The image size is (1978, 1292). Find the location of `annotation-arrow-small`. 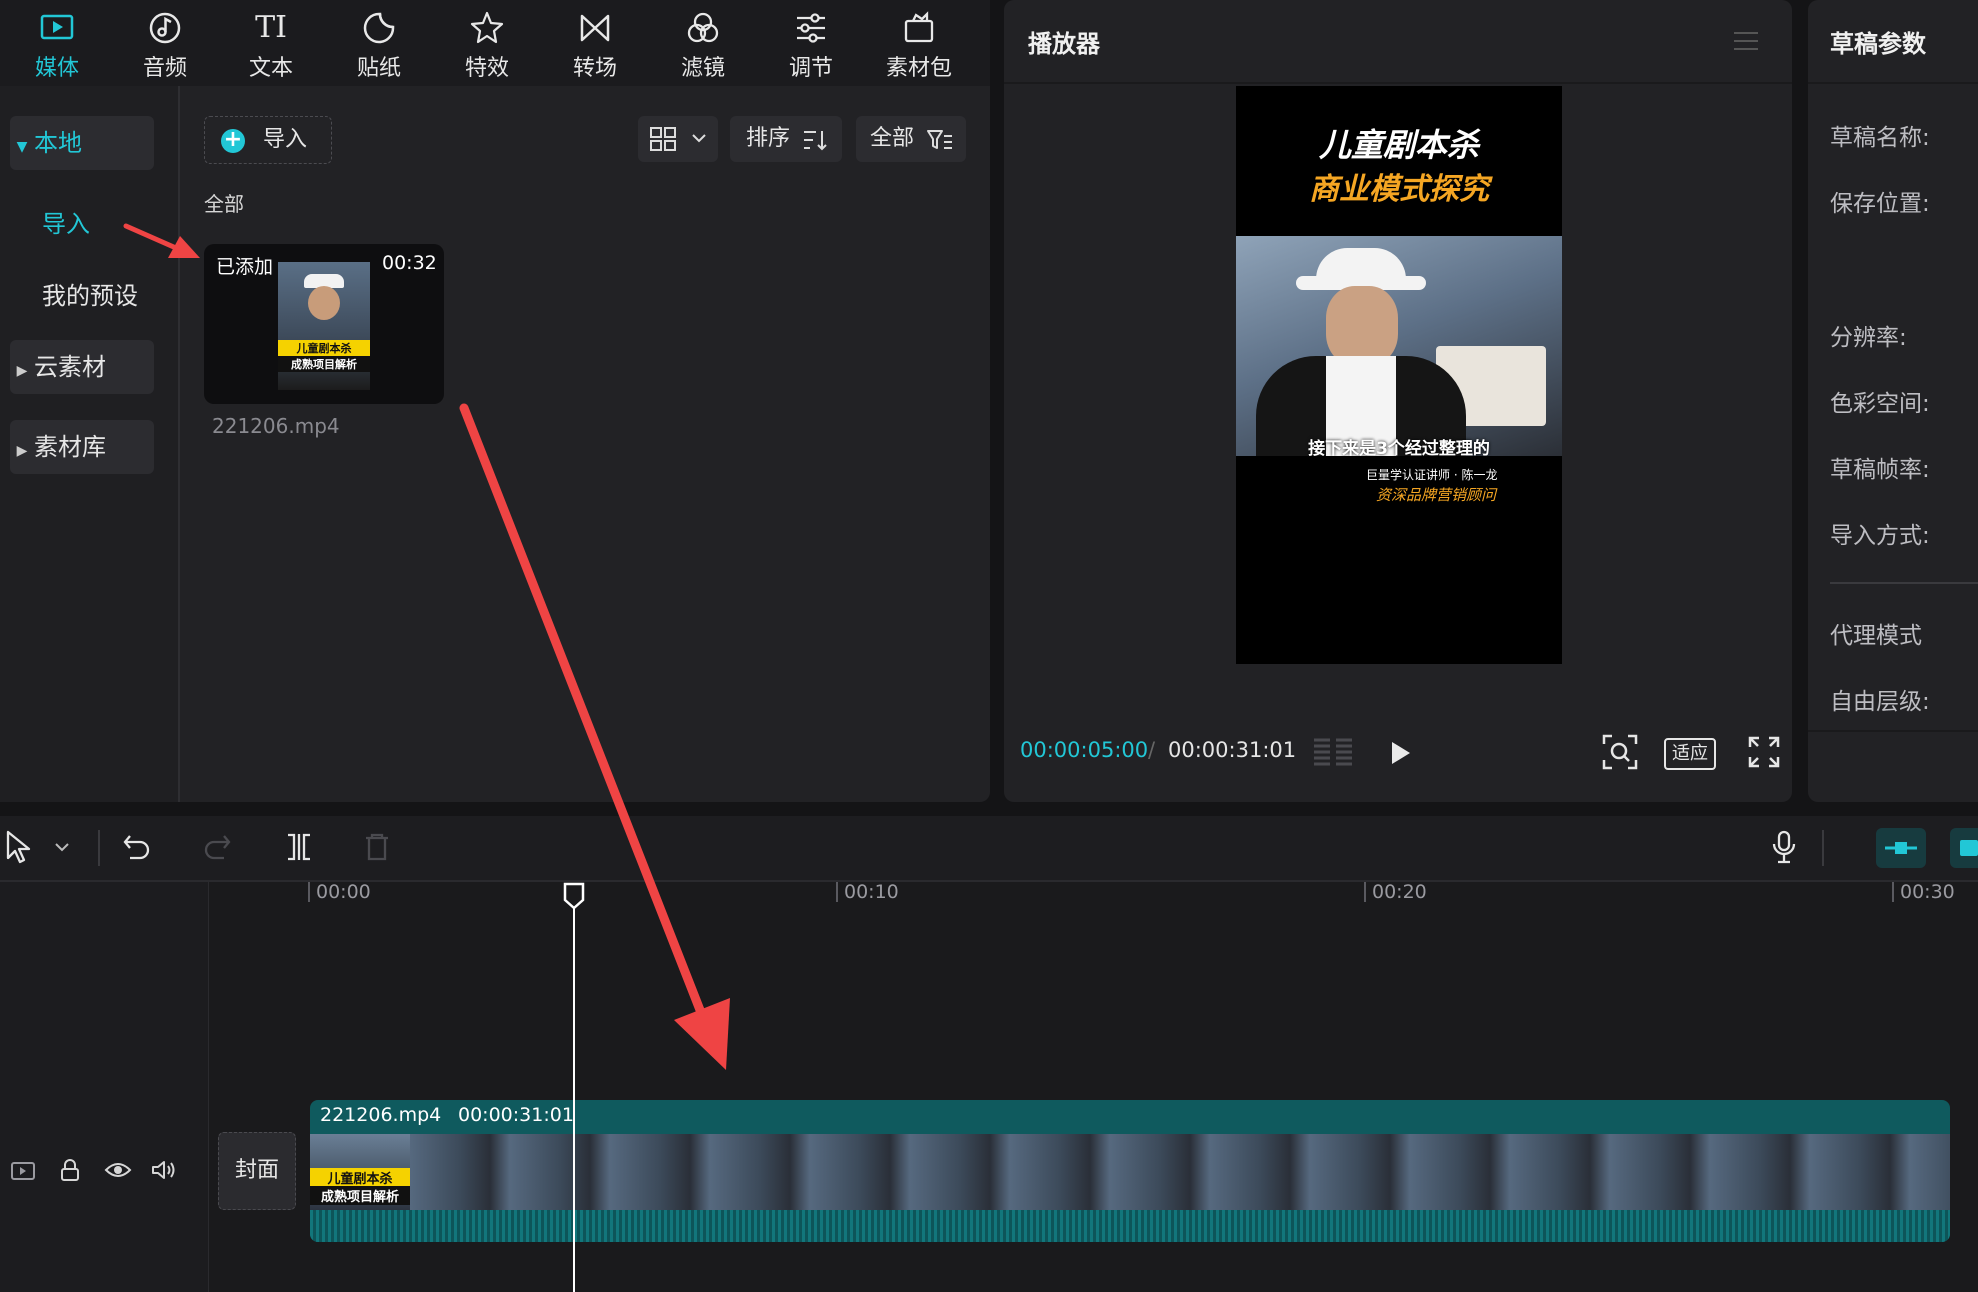

annotation-arrow-small is located at coordinates (161, 240).